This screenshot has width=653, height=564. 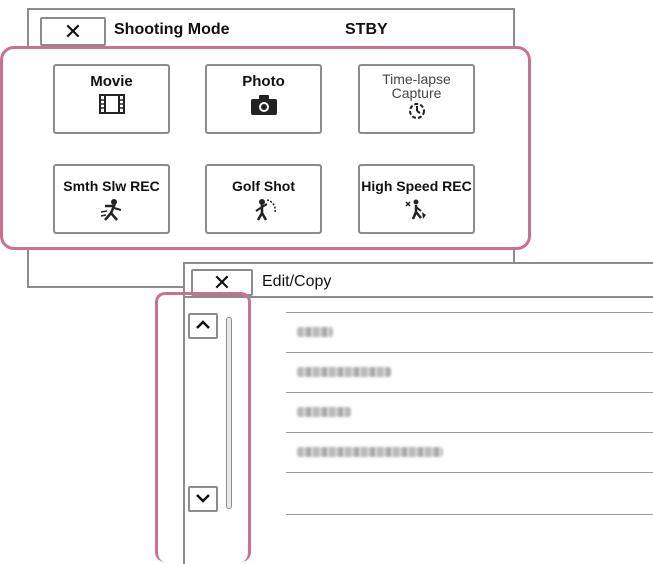 What do you see at coordinates (263, 186) in the screenshot?
I see `mode-label: Golf Shot` at bounding box center [263, 186].